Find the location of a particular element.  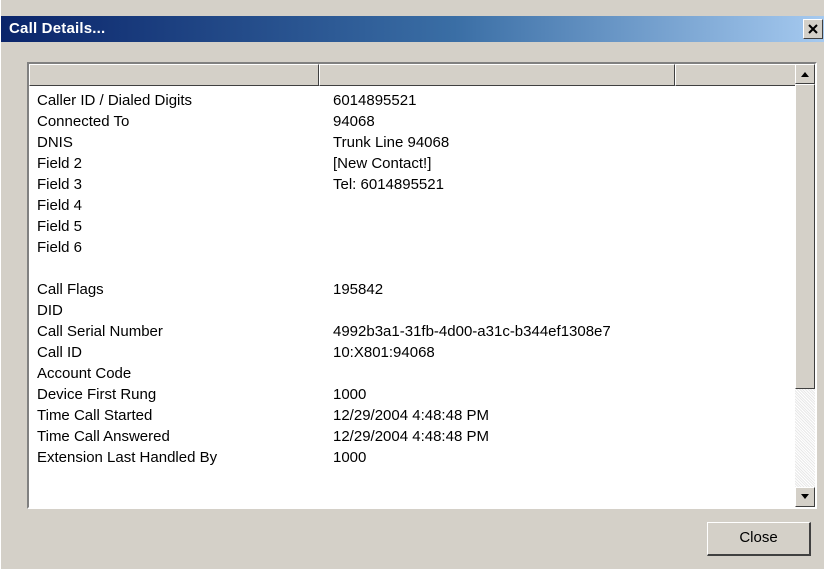

list-row: Connected To 94068 is located at coordinates (413, 123).